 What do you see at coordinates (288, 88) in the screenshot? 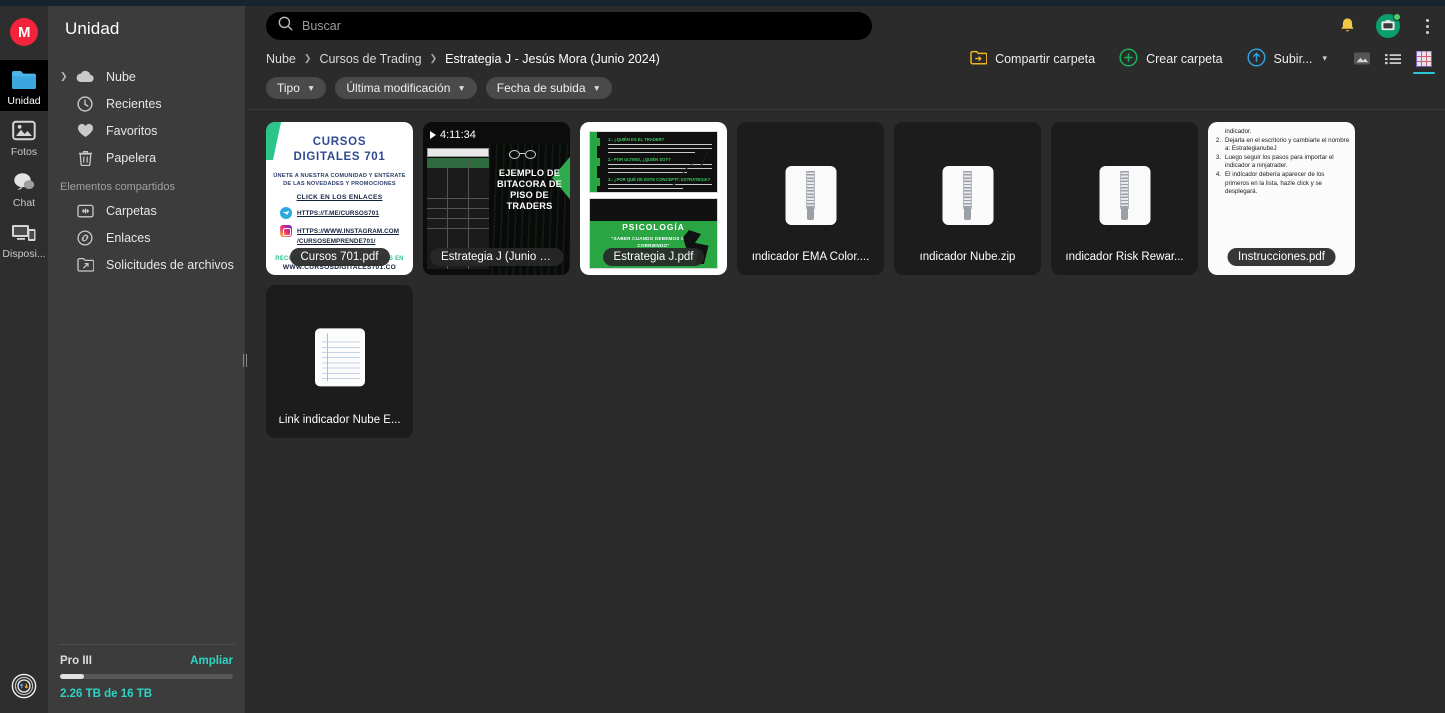
I see `filter-tipo-label: Tipo` at bounding box center [288, 88].